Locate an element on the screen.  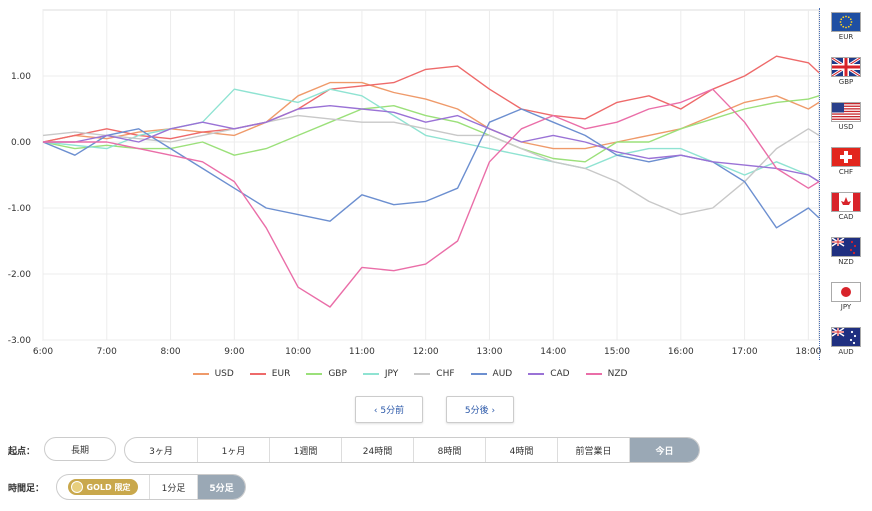
flag-item-nzd: NZD is located at coordinates (846, 251).